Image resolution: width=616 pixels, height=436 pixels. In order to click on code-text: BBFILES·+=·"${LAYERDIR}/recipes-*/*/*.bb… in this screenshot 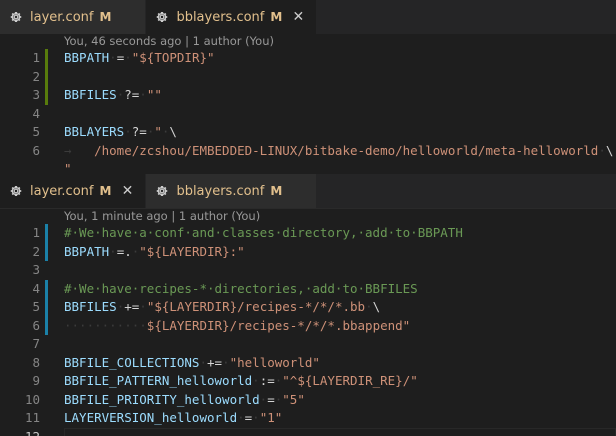, I will do `click(222, 307)`.